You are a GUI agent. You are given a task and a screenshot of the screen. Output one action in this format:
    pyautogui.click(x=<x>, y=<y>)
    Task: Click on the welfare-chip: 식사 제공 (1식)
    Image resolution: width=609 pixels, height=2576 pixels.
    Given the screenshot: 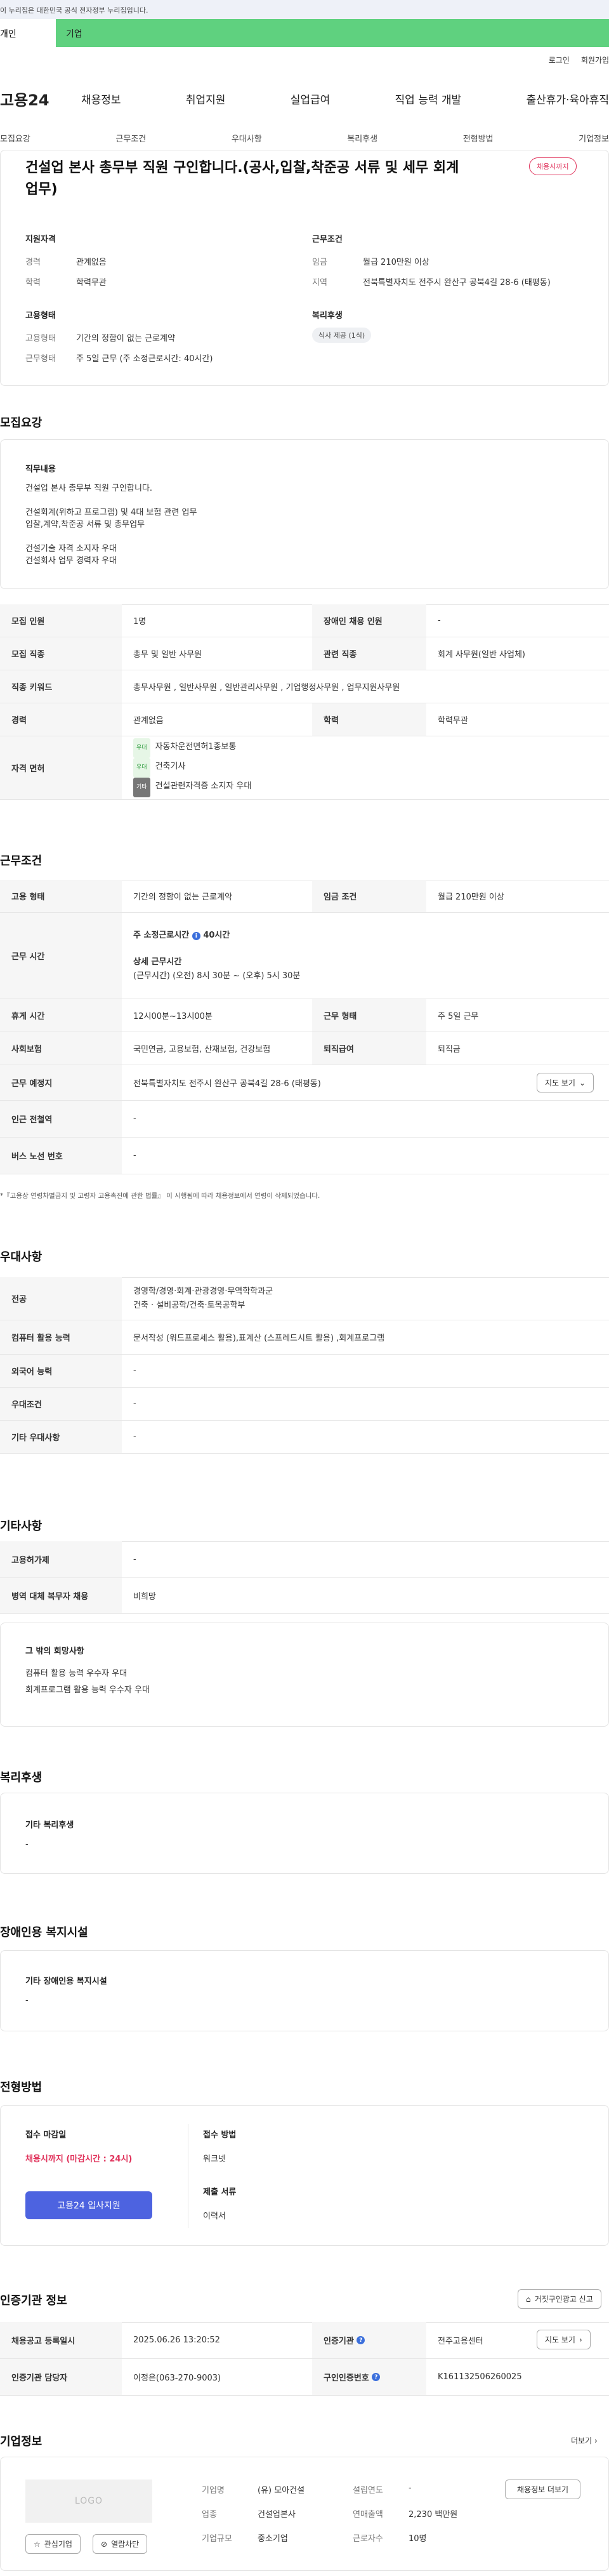 What is the action you would take?
    pyautogui.click(x=342, y=335)
    